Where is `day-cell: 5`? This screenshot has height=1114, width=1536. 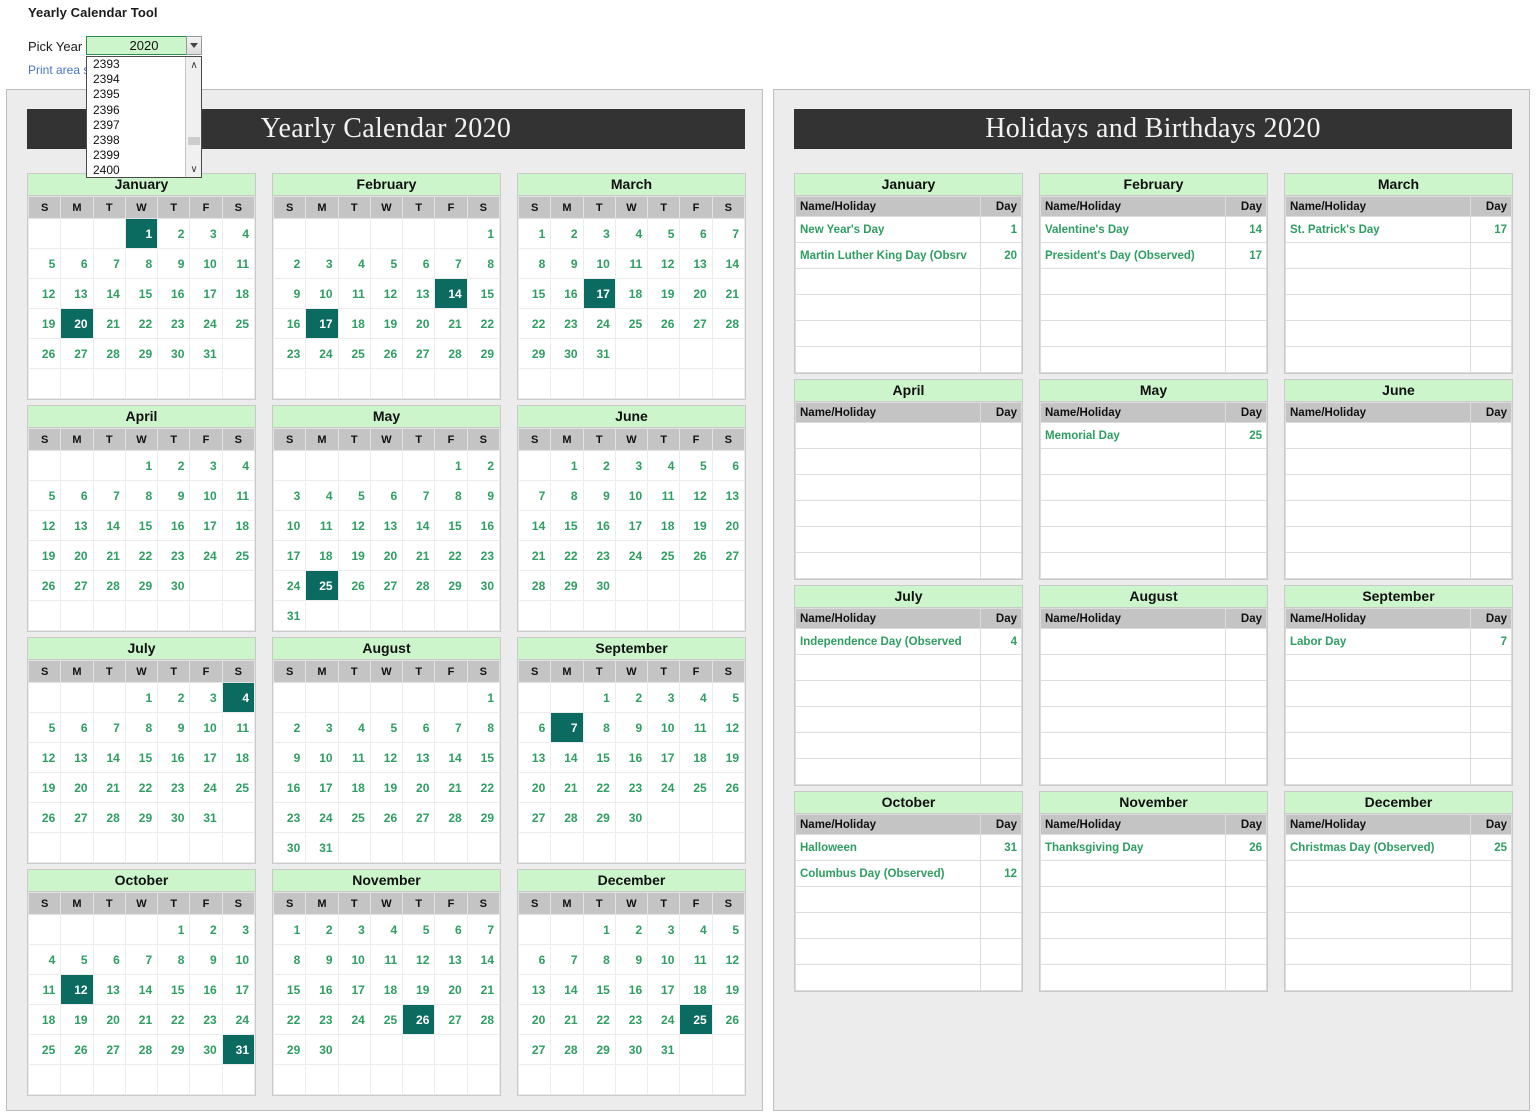
day-cell: 5 is located at coordinates (696, 465).